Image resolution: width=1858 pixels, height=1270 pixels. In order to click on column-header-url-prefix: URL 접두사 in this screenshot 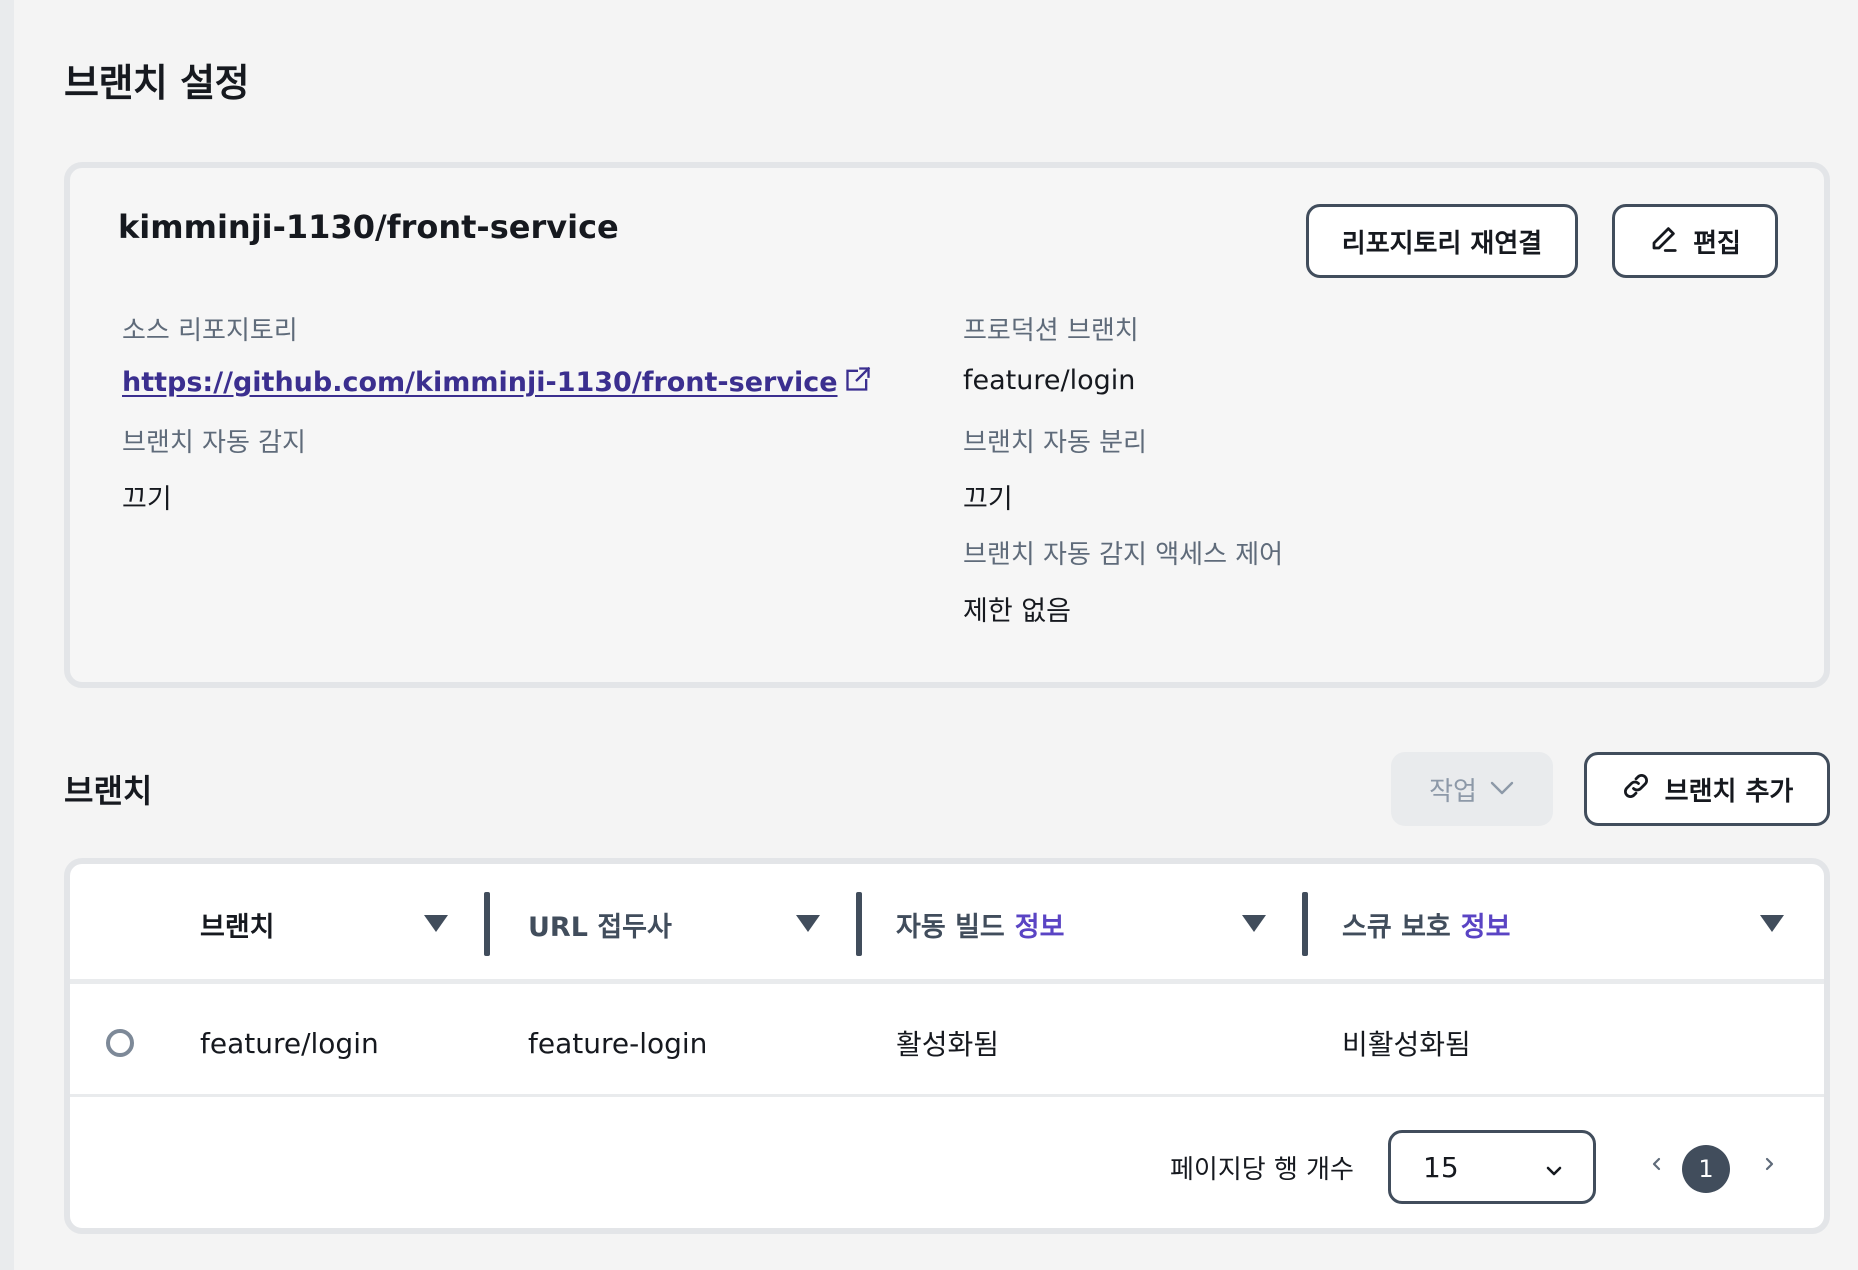, I will do `click(600, 924)`.